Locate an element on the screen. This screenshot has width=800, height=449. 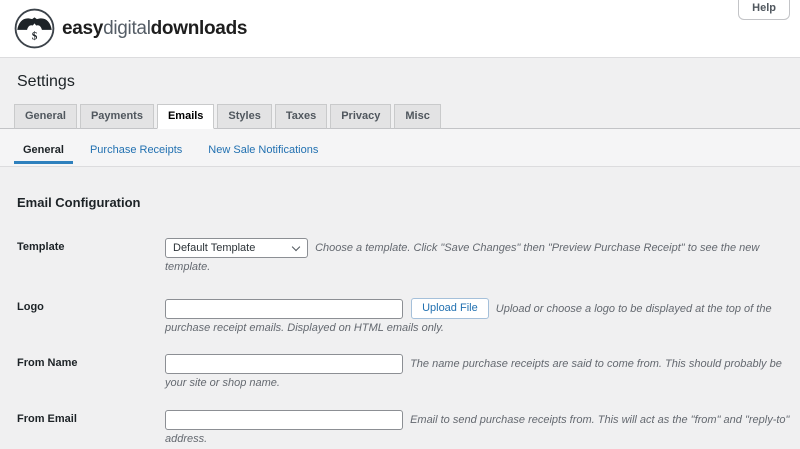
logo-input is located at coordinates (284, 308).